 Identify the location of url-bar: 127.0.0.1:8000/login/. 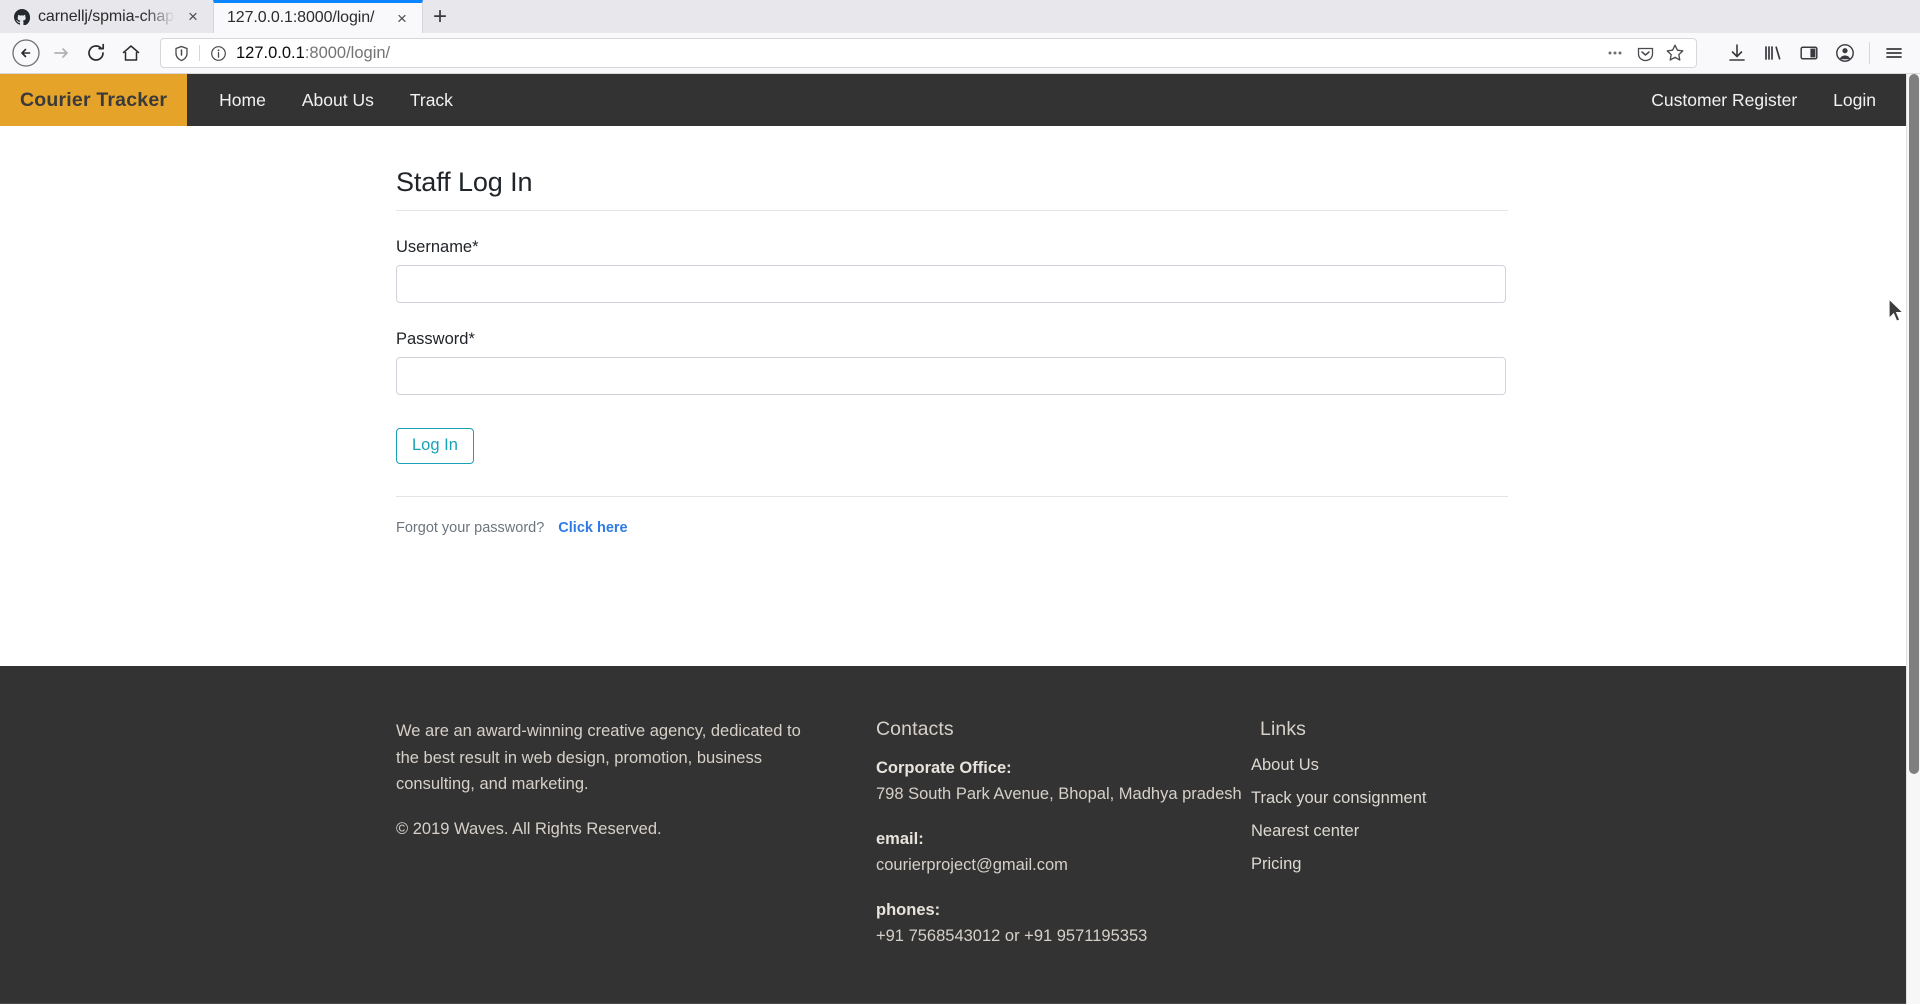
(928, 53).